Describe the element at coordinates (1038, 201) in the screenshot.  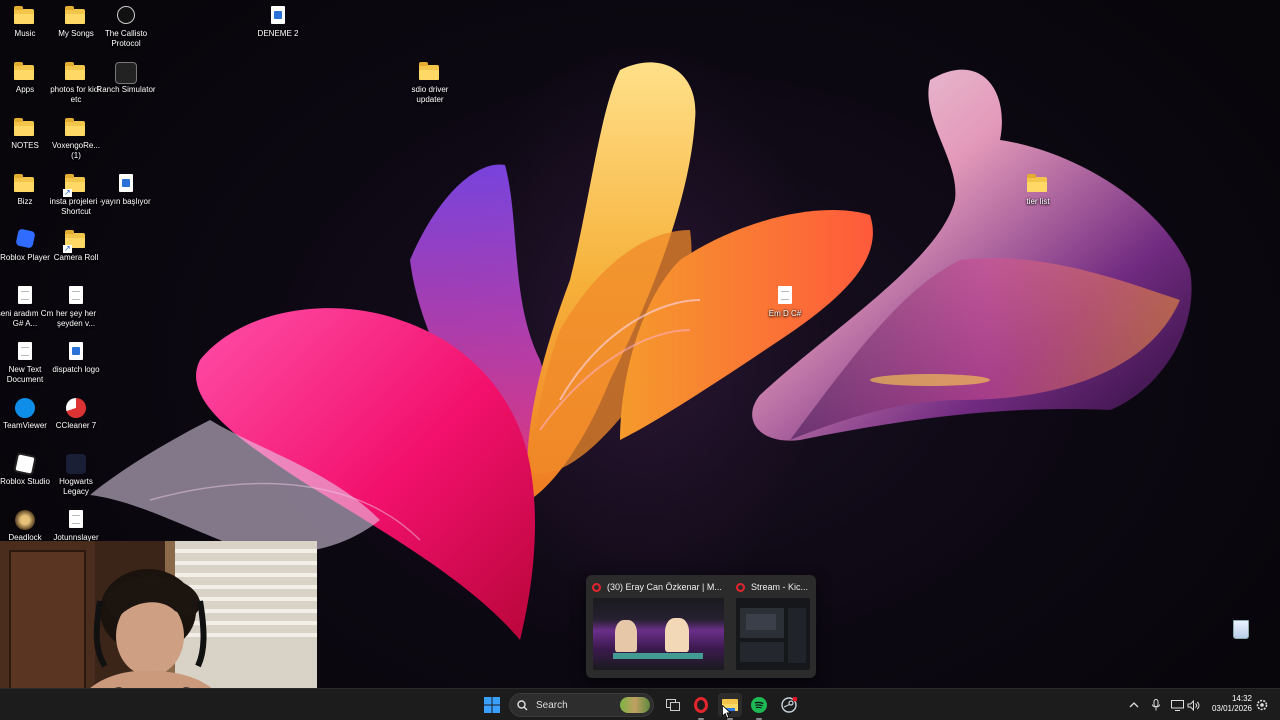
I see `icon-label: tier list` at that location.